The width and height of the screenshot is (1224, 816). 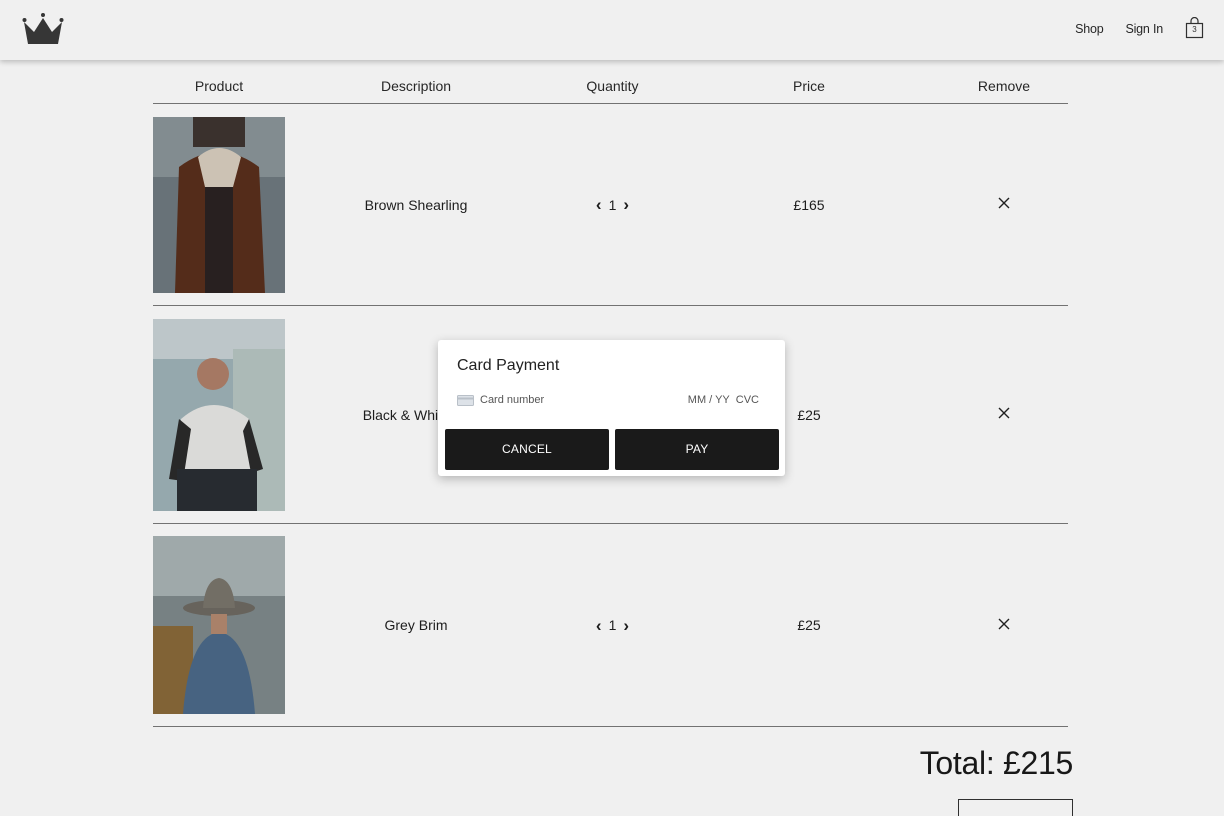 I want to click on card-input-field: Card number MM / YY CVC, so click(x=608, y=400).